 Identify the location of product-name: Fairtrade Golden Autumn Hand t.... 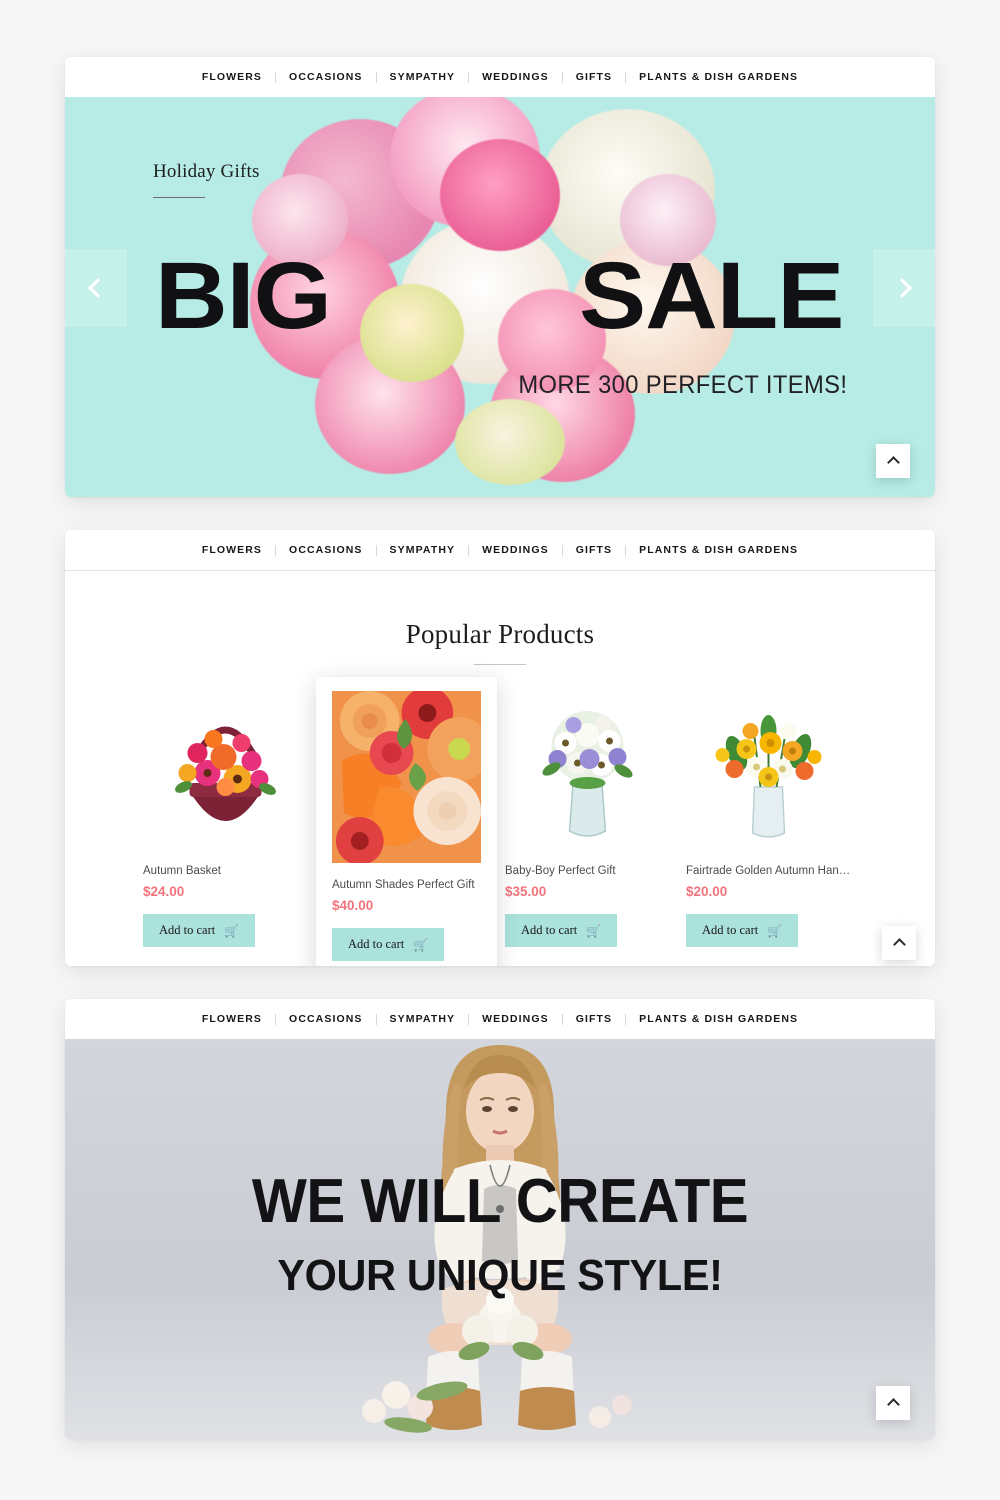
(768, 871).